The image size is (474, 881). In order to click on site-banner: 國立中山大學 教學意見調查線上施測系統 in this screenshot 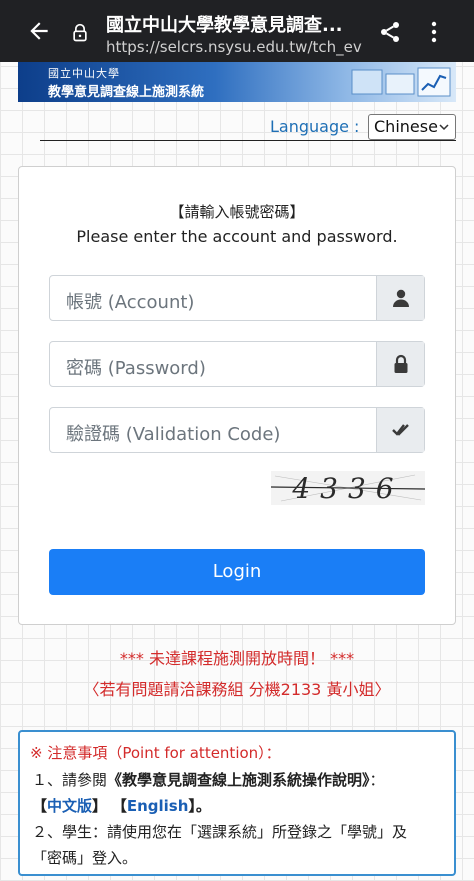, I will do `click(237, 82)`.